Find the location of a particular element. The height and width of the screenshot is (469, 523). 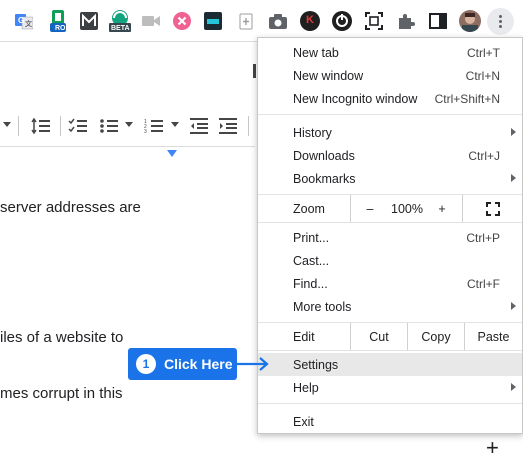

checklist-icon is located at coordinates (78, 126).